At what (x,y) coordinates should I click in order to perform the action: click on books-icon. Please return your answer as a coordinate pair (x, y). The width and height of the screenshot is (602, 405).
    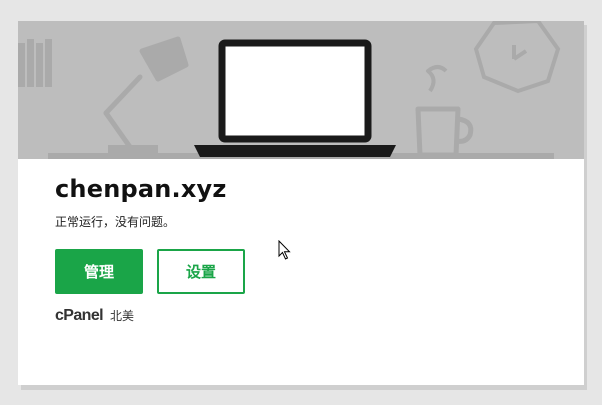
    Looking at the image, I should click on (35, 63).